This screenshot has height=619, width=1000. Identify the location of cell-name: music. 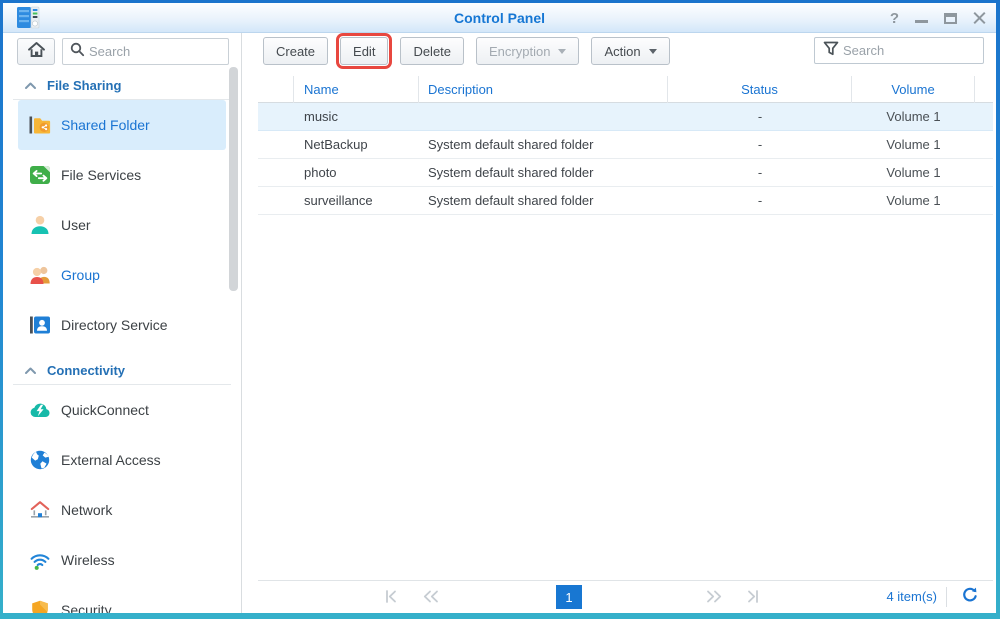
(321, 116).